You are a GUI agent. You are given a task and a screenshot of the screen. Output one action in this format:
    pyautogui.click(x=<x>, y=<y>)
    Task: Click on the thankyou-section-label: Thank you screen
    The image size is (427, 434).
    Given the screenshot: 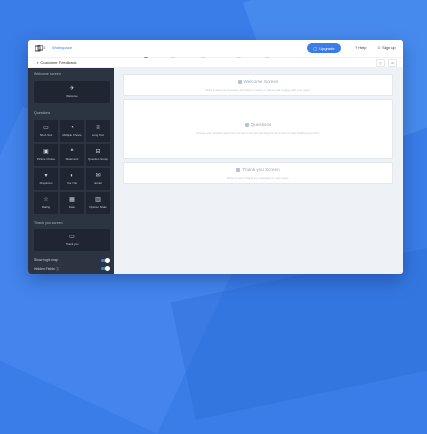 What is the action you would take?
    pyautogui.click(x=48, y=223)
    